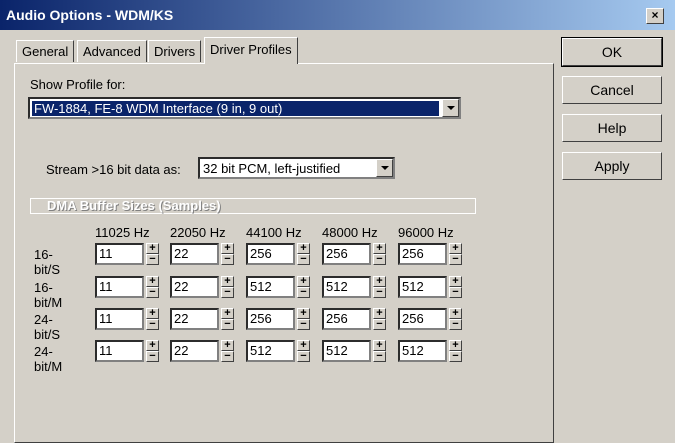 This screenshot has height=443, width=675. I want to click on stream-format-dropdown: 32 bit PCM, left-justified, so click(296, 168).